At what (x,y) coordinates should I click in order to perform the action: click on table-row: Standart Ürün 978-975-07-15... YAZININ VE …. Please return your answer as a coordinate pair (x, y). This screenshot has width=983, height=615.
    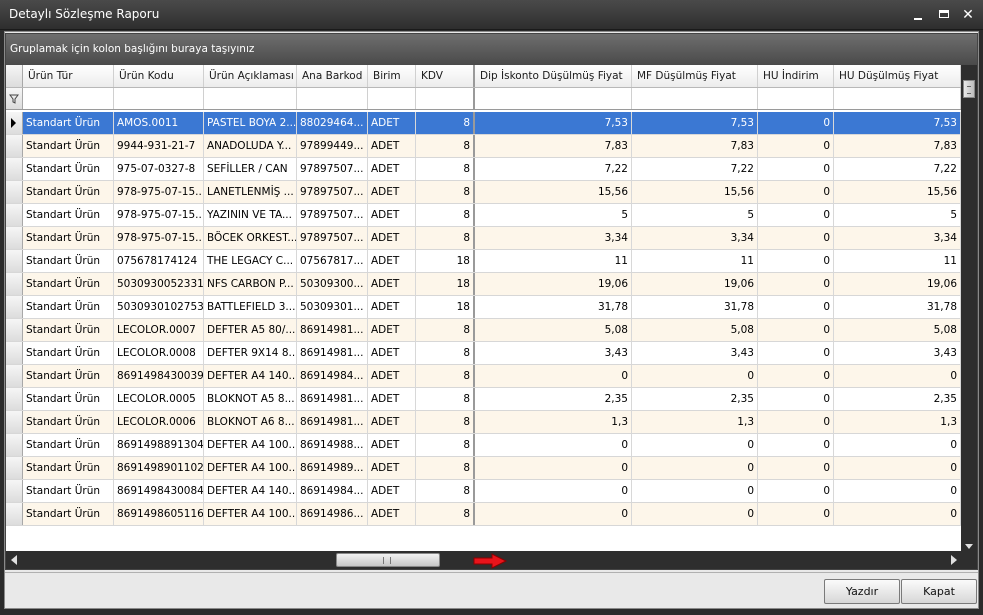
    Looking at the image, I should click on (483, 215).